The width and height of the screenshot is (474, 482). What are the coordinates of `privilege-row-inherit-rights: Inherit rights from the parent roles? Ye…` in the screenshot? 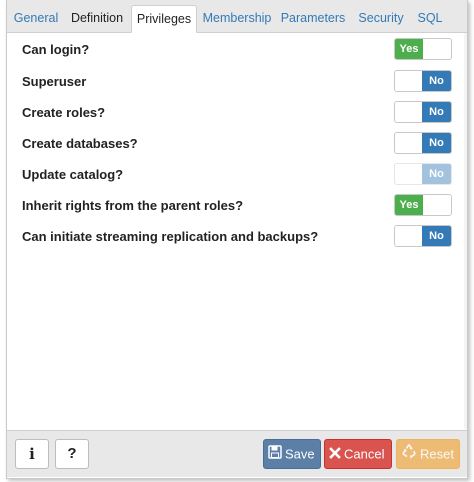 It's located at (237, 206).